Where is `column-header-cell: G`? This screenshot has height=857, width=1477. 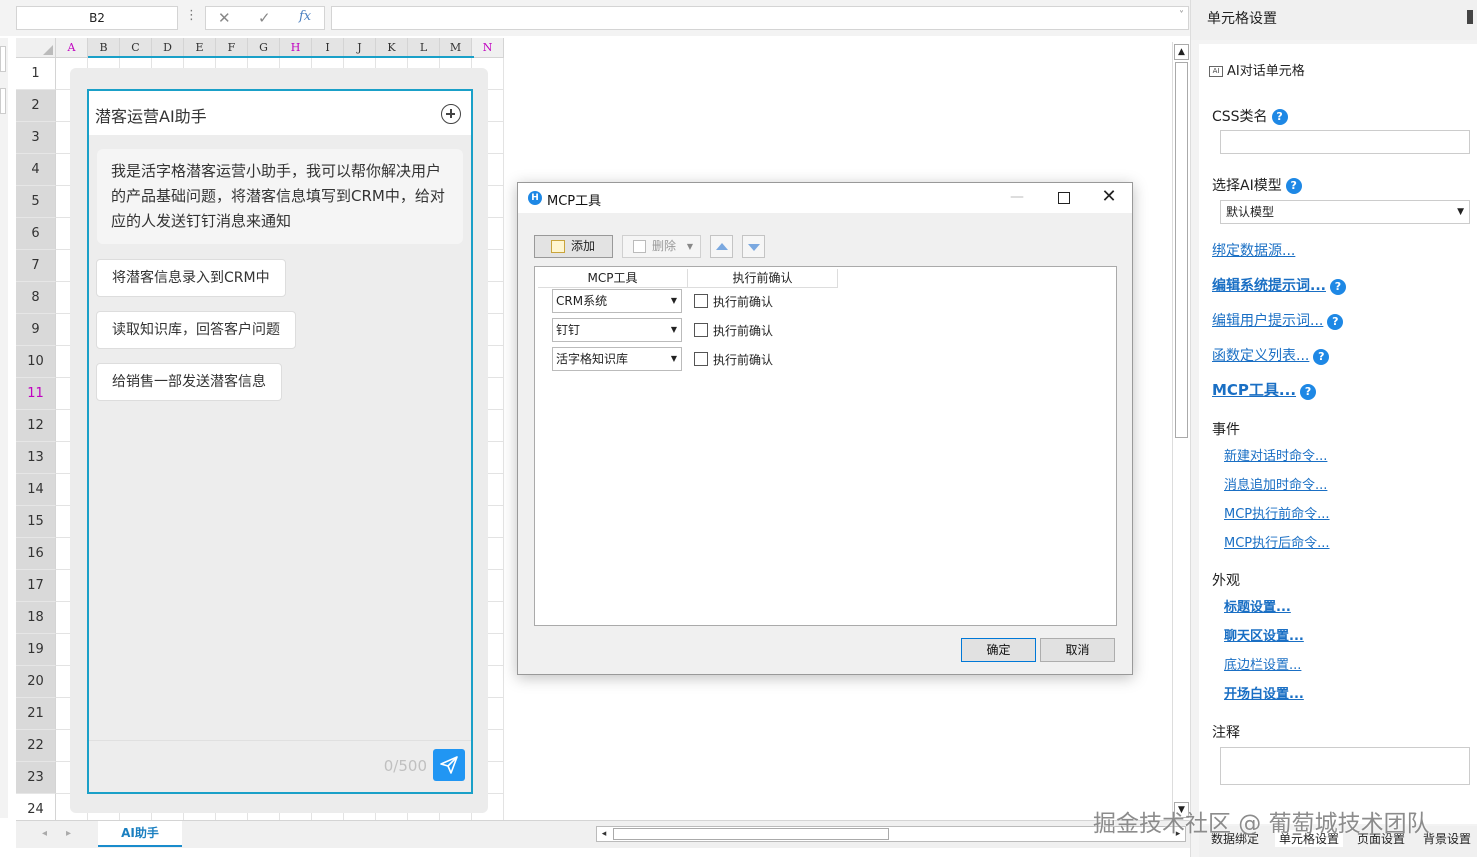
column-header-cell: G is located at coordinates (264, 48).